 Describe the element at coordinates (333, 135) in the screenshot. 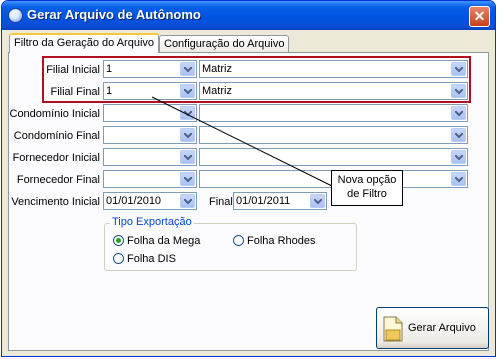

I see `condominio-final-name-select` at that location.